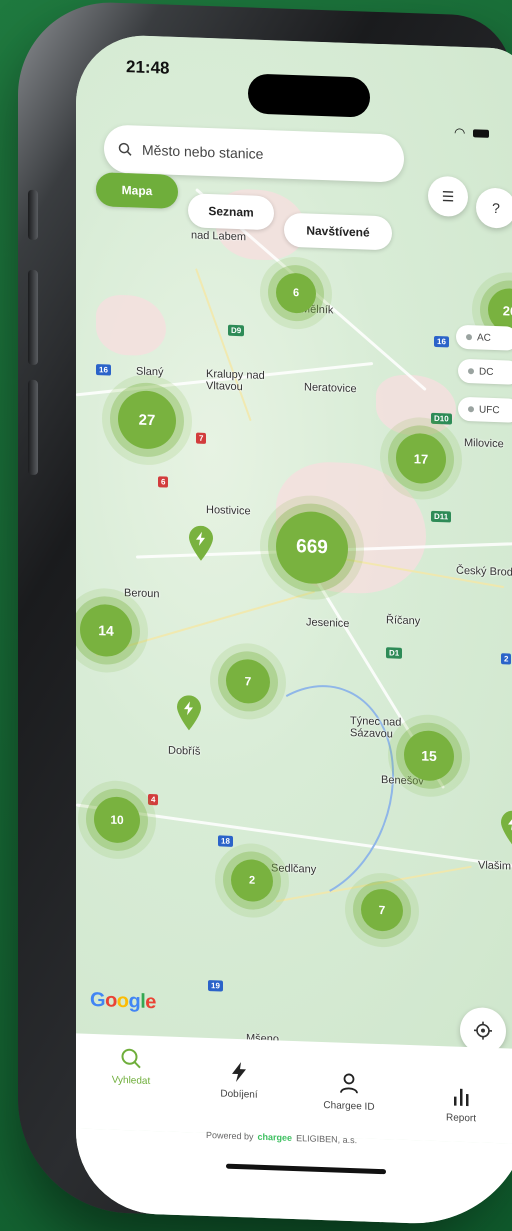 Image resolution: width=512 pixels, height=1231 pixels. What do you see at coordinates (150, 372) in the screenshot?
I see `place-label: Slaný` at bounding box center [150, 372].